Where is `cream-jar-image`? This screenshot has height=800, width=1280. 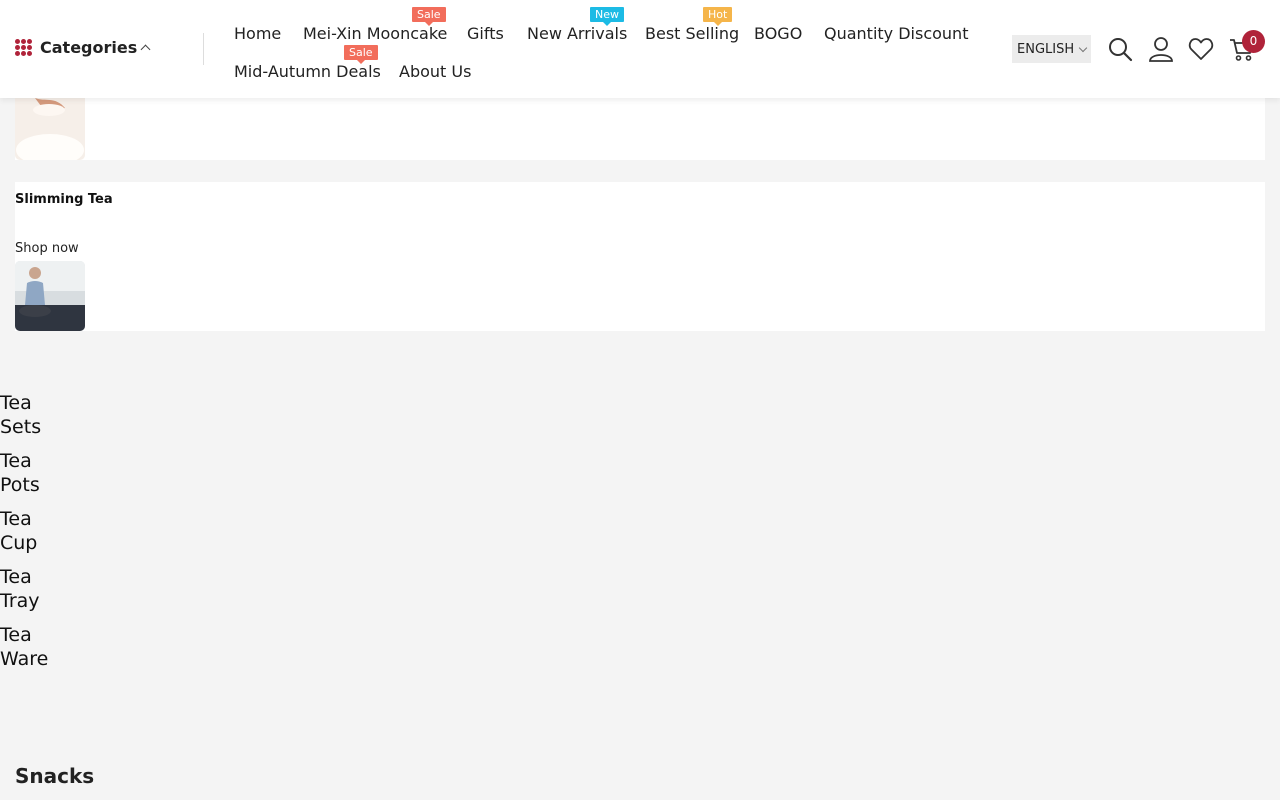
cream-jar-image is located at coordinates (50, 125).